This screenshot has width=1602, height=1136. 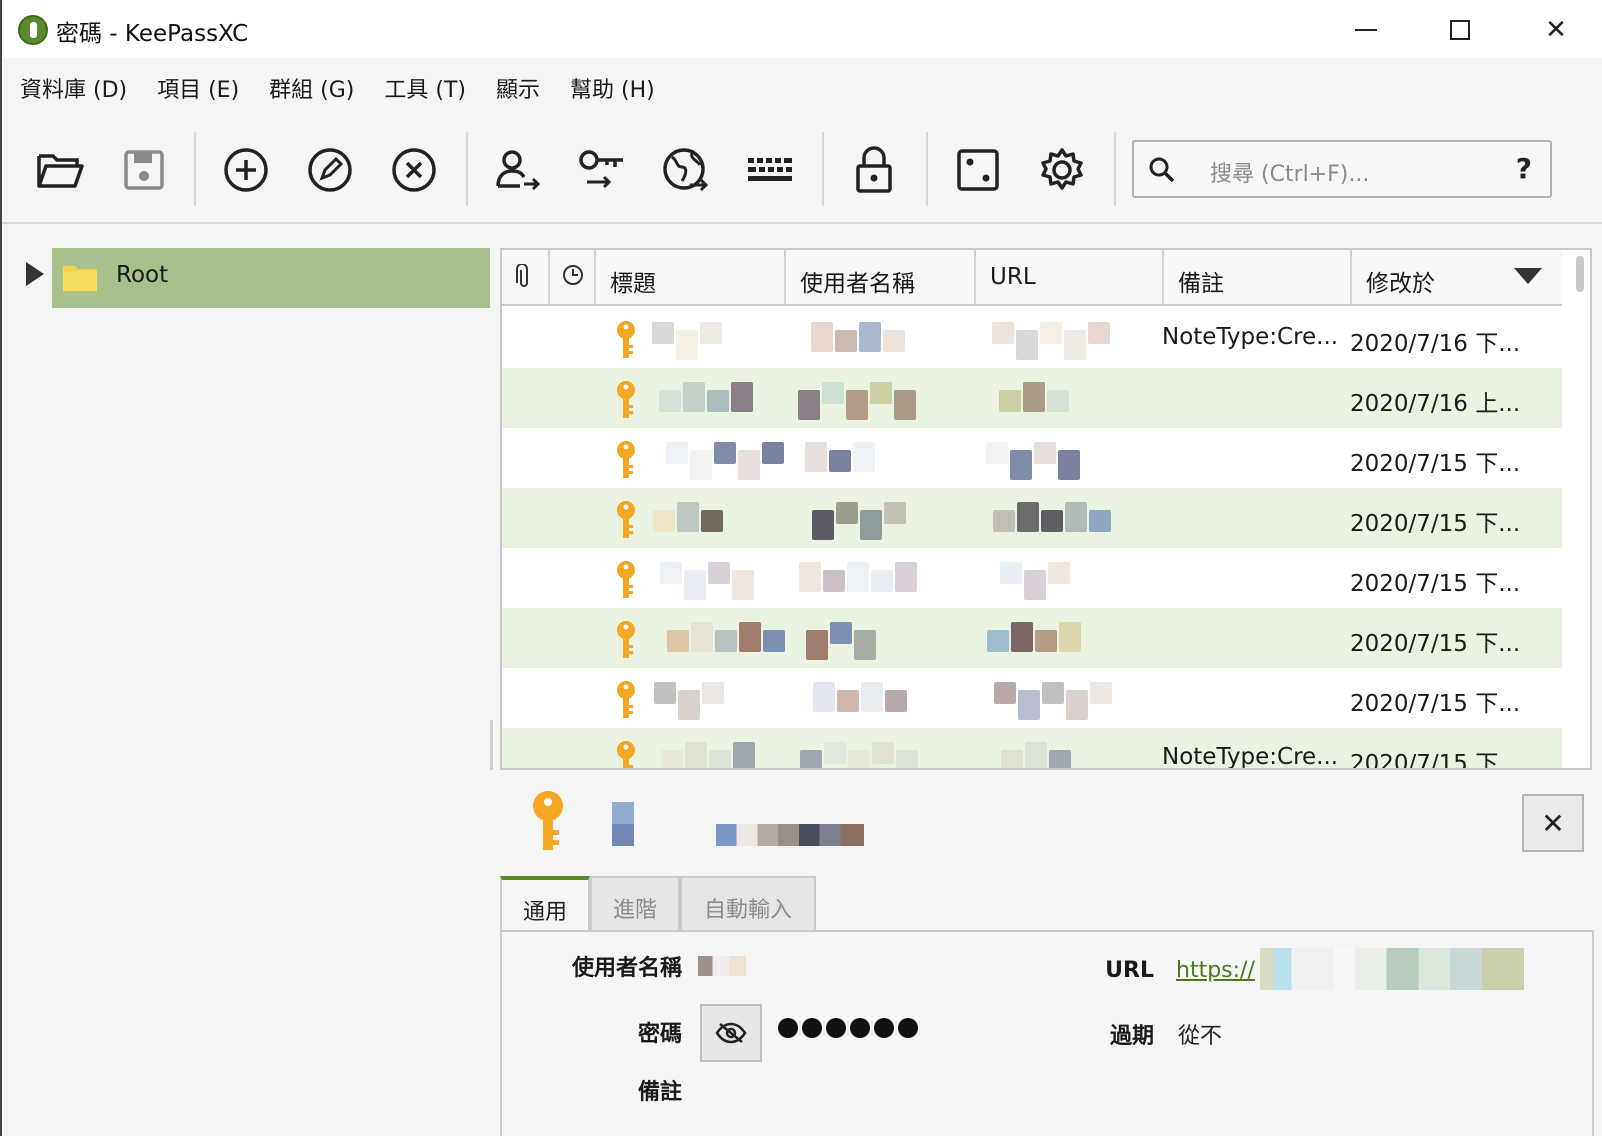 What do you see at coordinates (626, 968) in the screenshot?
I see `username-label: 使用者名稱` at bounding box center [626, 968].